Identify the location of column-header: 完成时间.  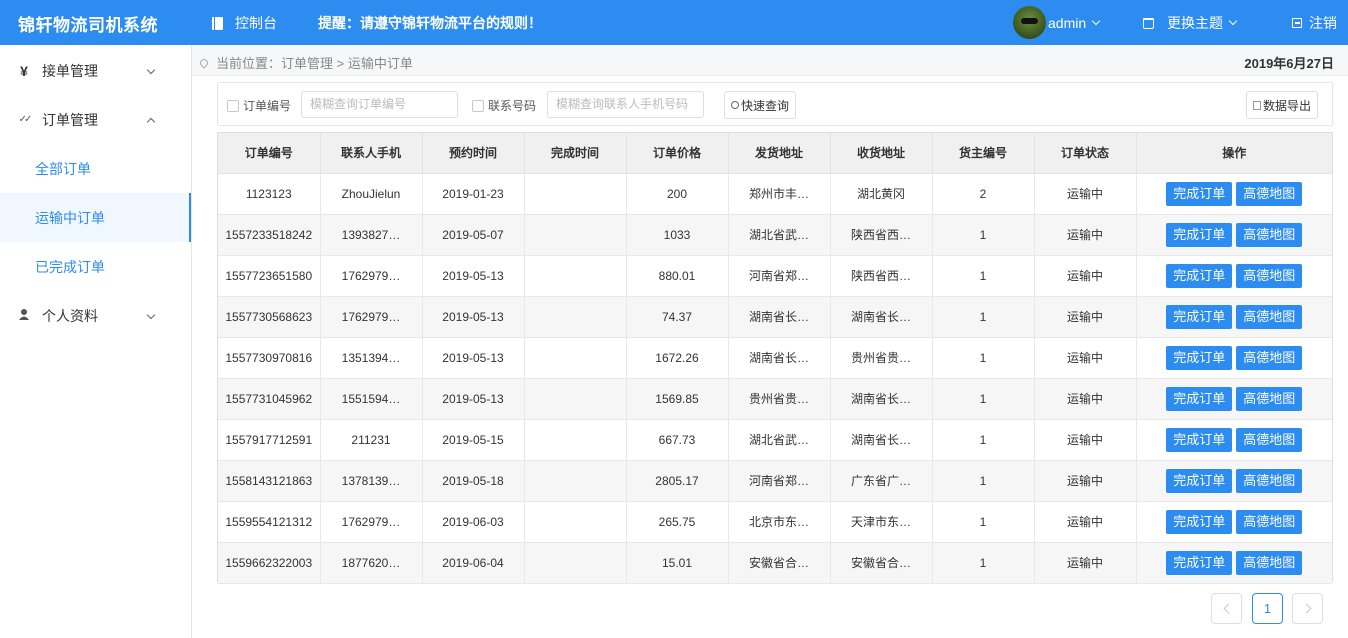
(575, 153).